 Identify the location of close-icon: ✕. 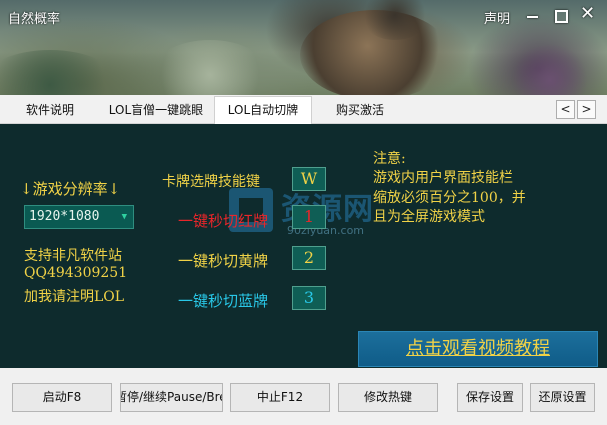
(587, 13).